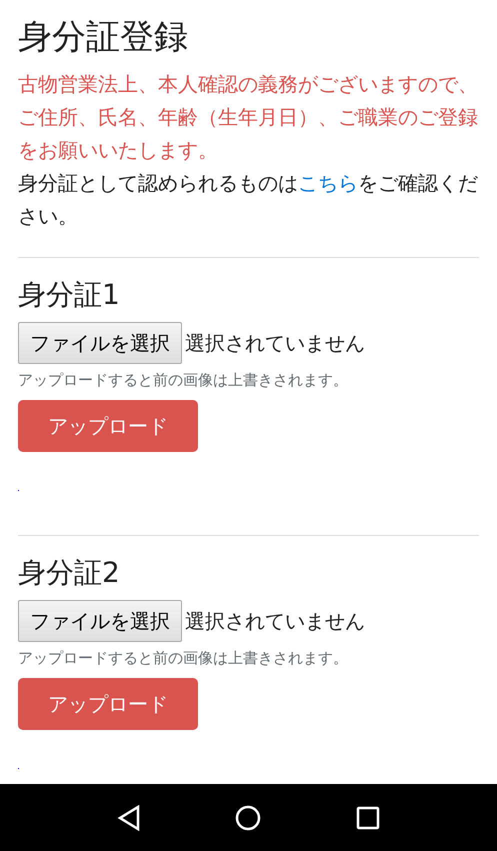 This screenshot has width=497, height=851. Describe the element at coordinates (69, 573) in the screenshot. I see `section-heading: 身分証2` at that location.